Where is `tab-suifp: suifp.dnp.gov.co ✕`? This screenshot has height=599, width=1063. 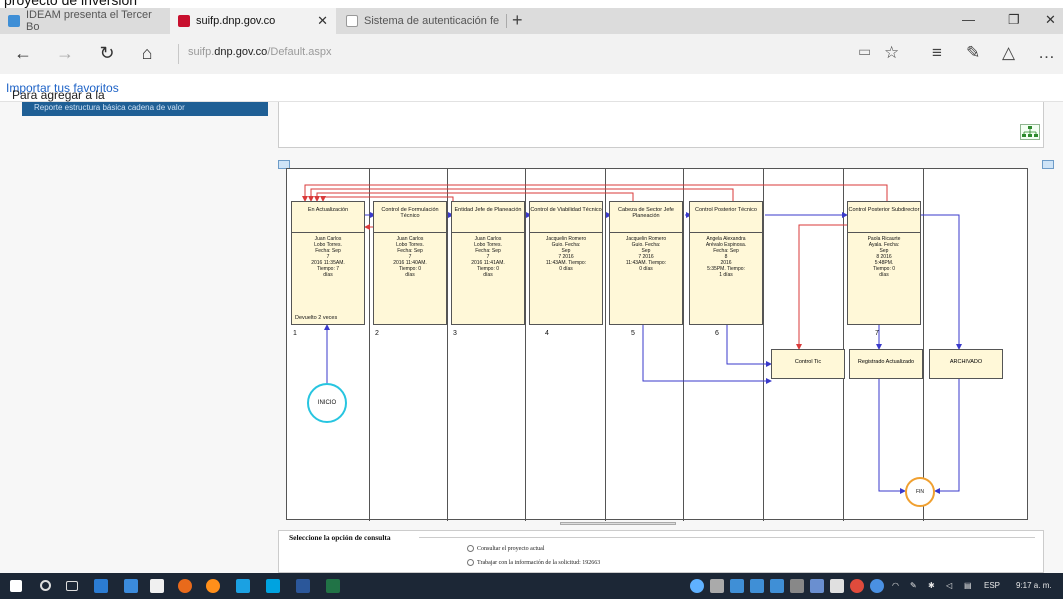 tab-suifp: suifp.dnp.gov.co ✕ is located at coordinates (253, 21).